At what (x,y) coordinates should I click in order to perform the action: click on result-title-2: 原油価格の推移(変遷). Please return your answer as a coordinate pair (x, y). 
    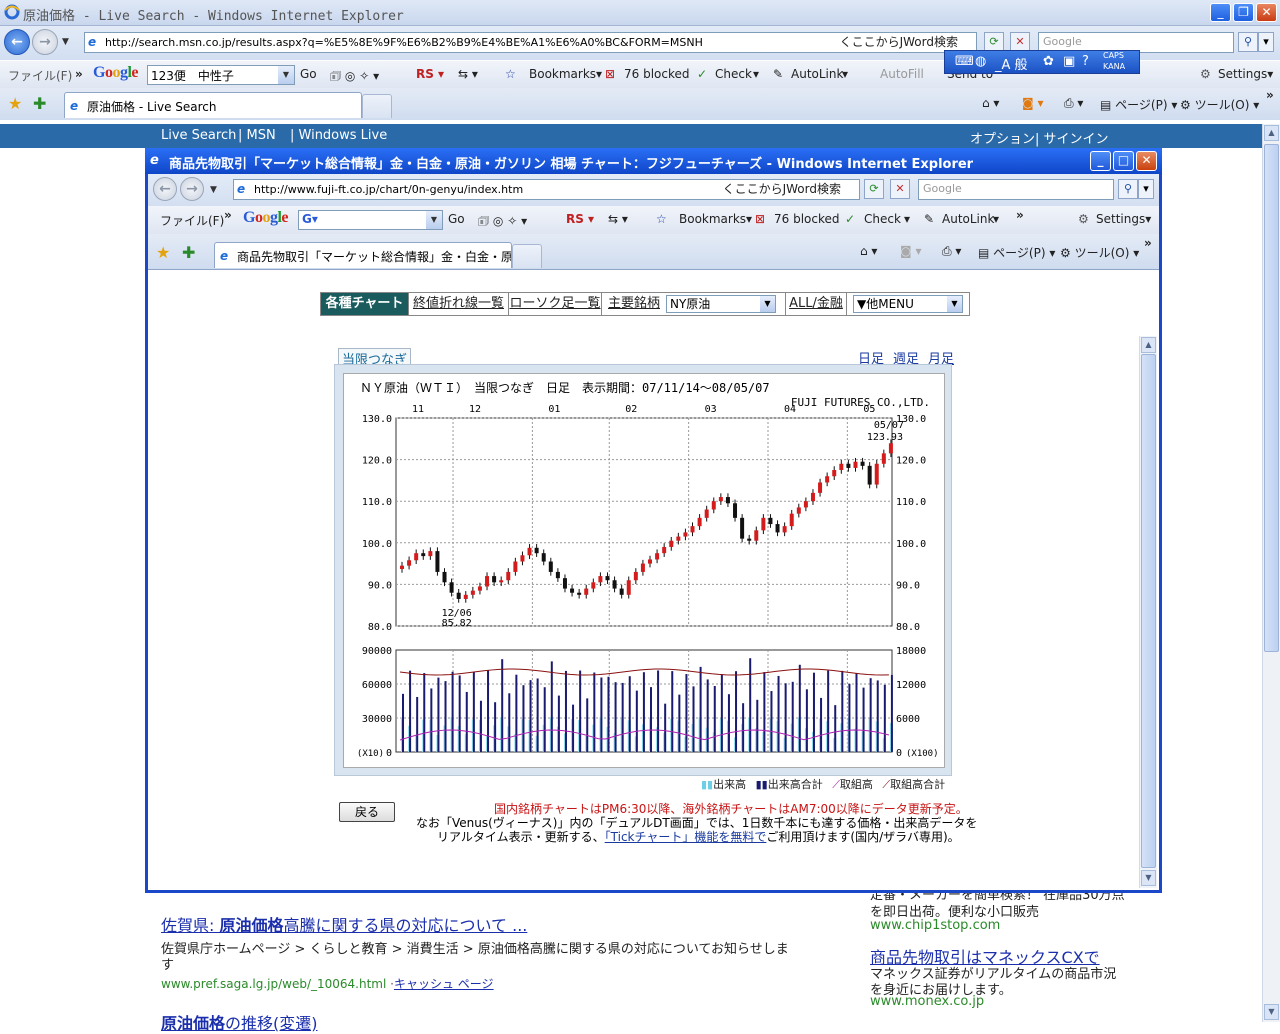
    Looking at the image, I should click on (239, 1022).